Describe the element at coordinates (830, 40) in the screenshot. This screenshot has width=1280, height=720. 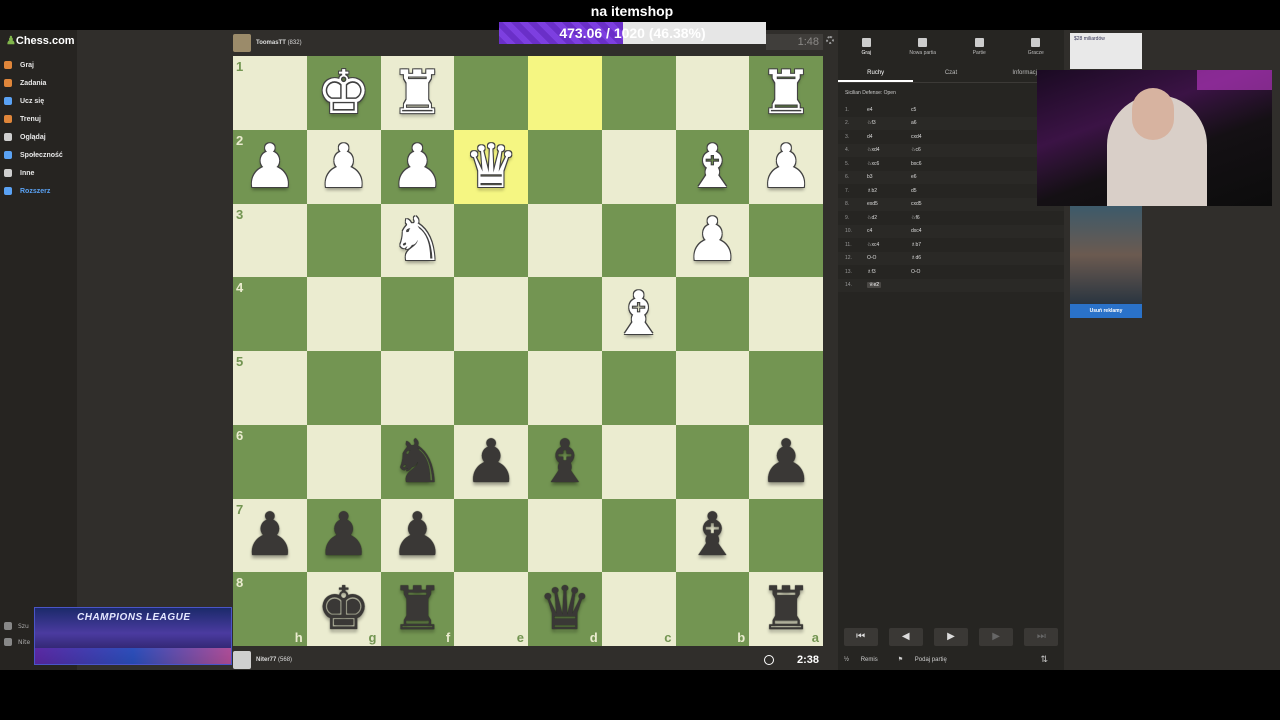
I see `gear-icon` at that location.